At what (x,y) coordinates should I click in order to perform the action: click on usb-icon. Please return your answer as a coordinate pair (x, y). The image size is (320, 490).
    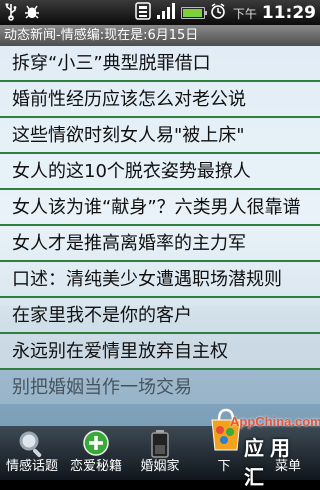
    Looking at the image, I should click on (11, 14).